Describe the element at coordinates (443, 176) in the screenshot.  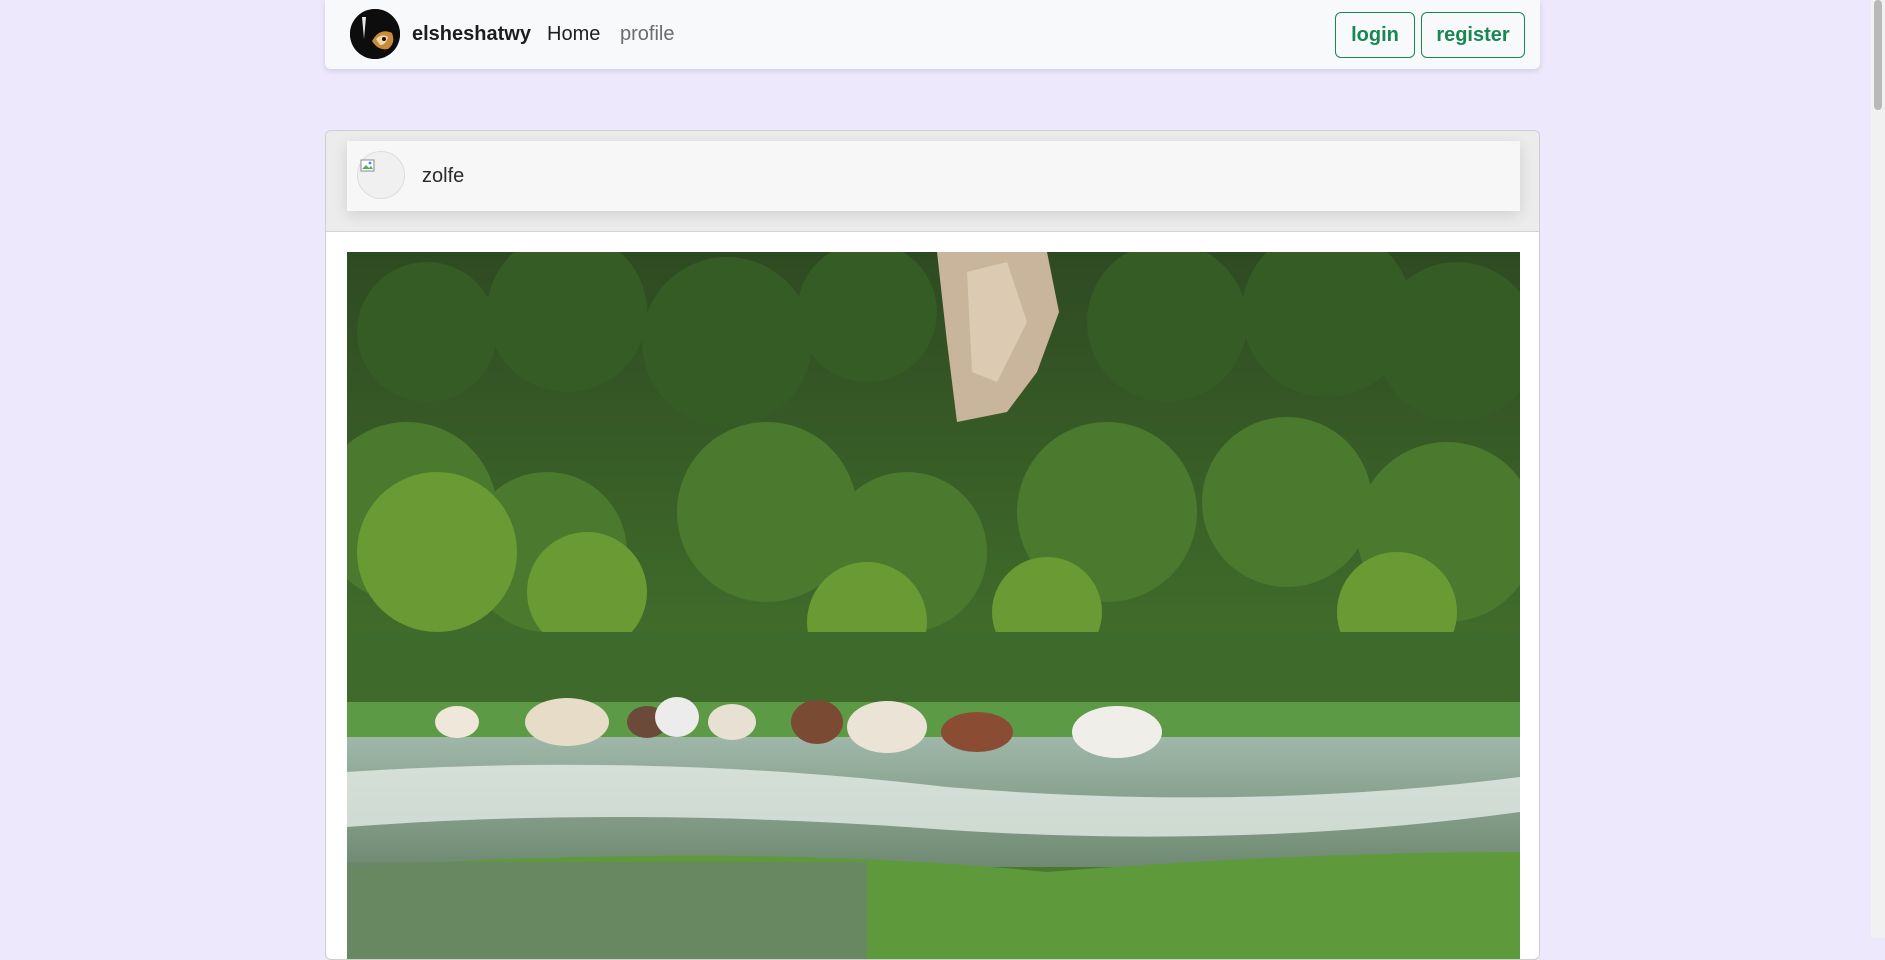
I see `author-username: zolfe` at that location.